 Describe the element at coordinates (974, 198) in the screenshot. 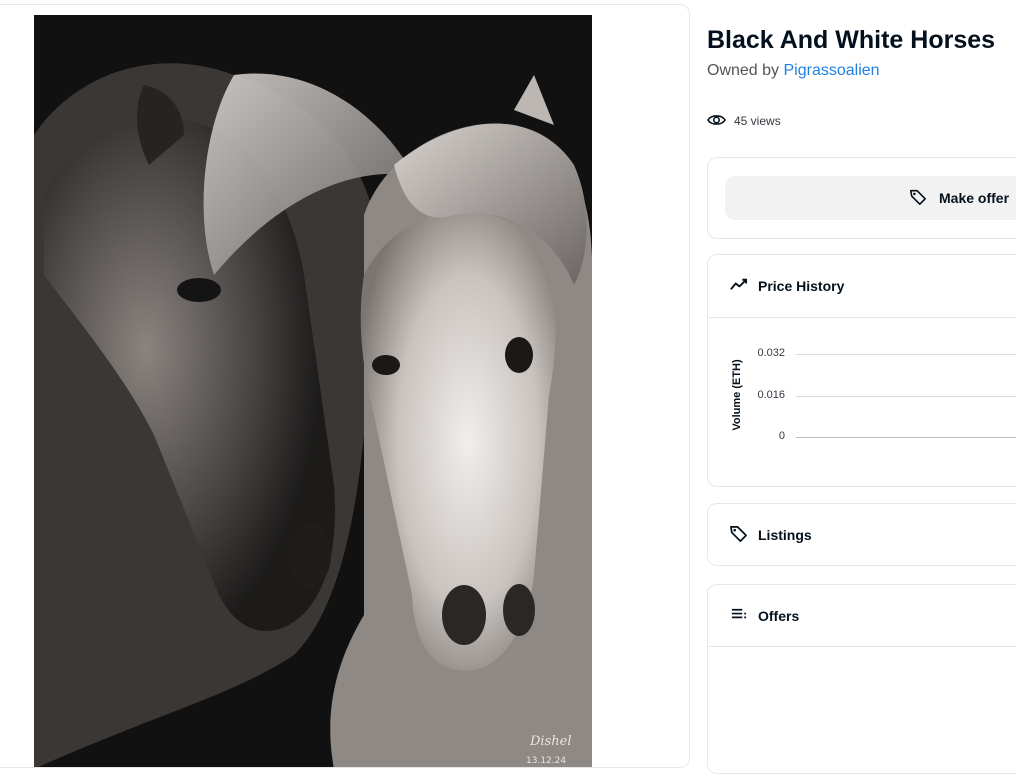

I see `make-offer-label: Make offer` at that location.